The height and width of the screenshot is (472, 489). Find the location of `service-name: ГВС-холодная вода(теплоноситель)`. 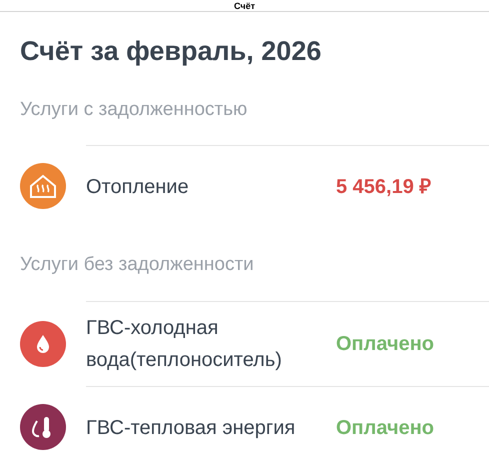

service-name: ГВС-холодная вода(теплоноситель) is located at coordinates (184, 344).